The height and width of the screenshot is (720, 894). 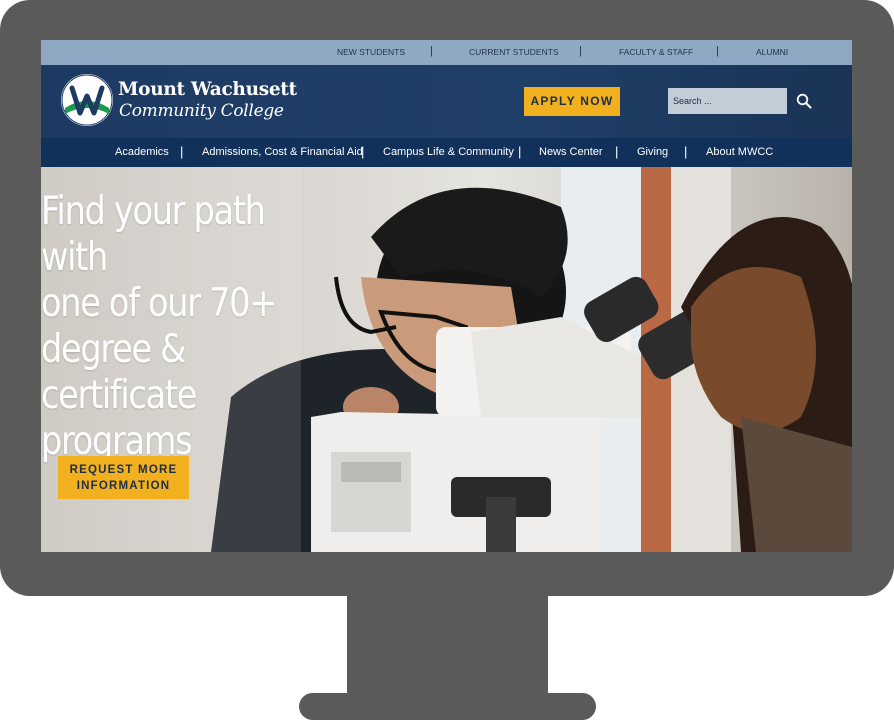 What do you see at coordinates (739, 152) in the screenshot?
I see `nav-item-about: About MWCC` at bounding box center [739, 152].